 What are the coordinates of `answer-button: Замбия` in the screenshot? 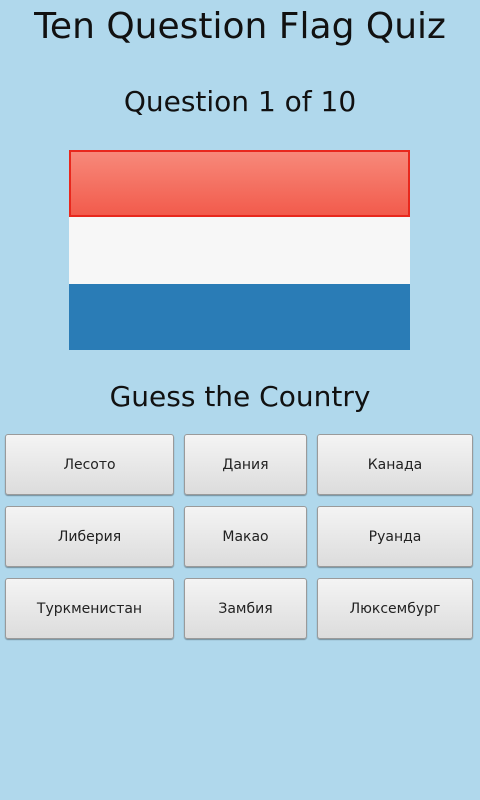 It's located at (245, 608).